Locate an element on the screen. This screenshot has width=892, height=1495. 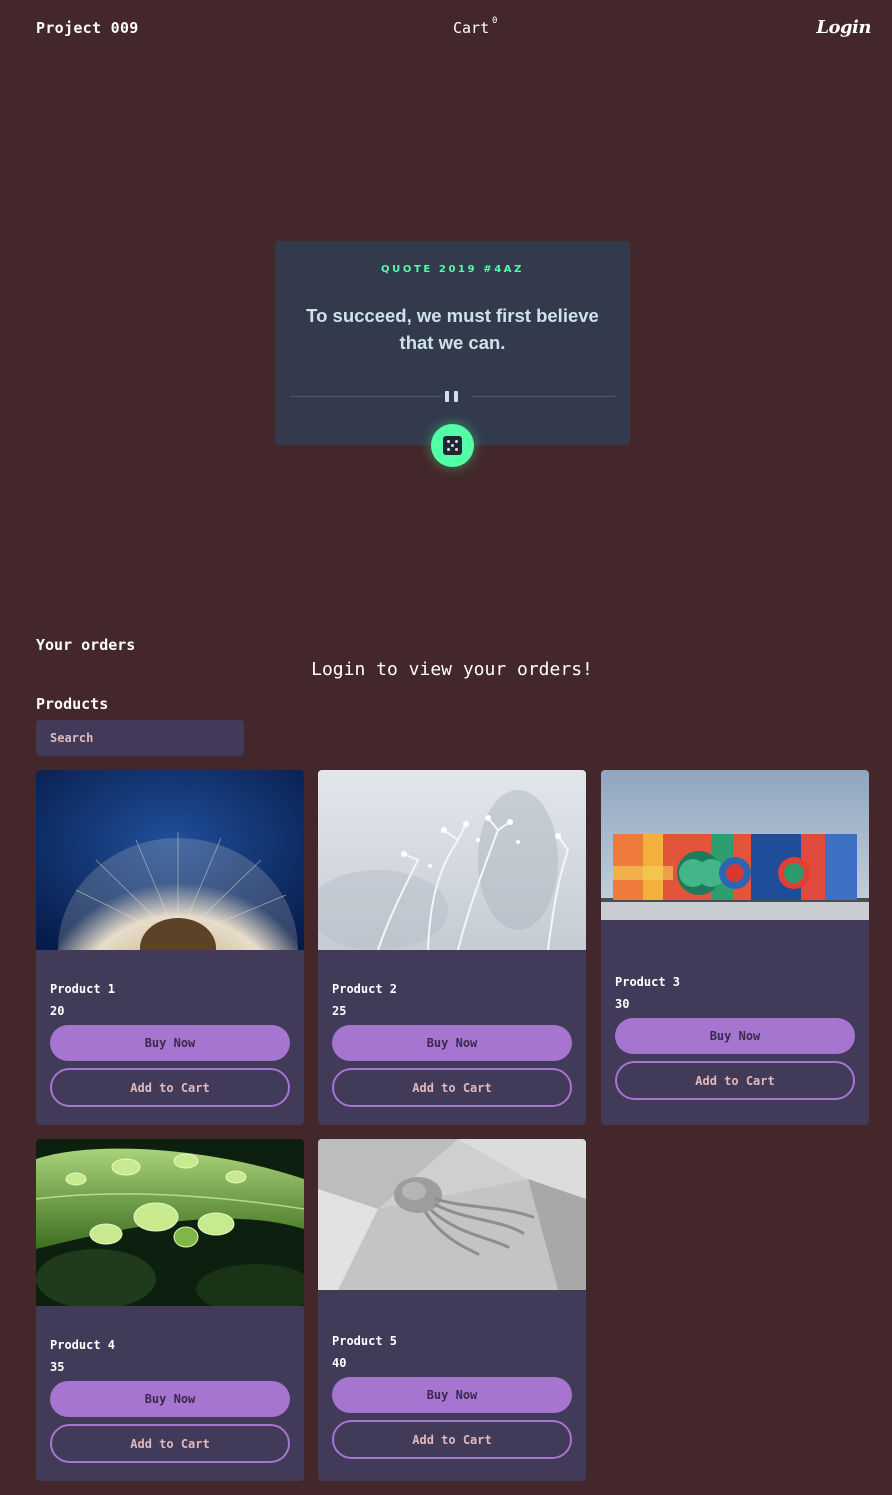
cart-count-badge: 0 is located at coordinates (495, 21).